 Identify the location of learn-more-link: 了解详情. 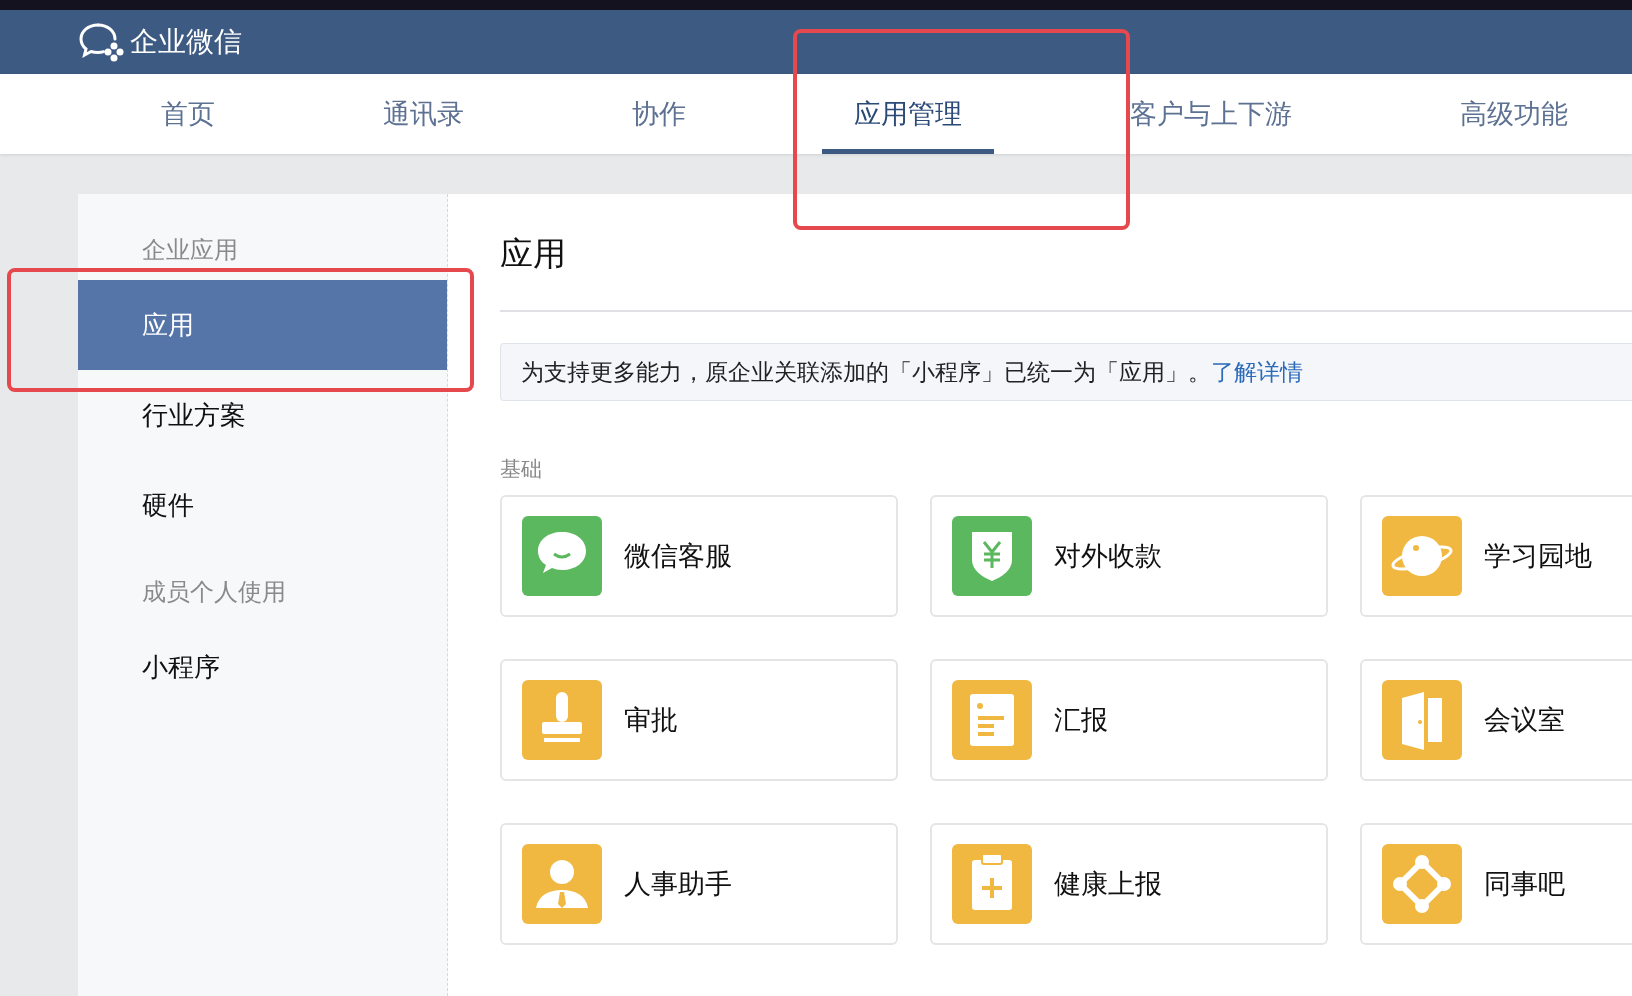
(1257, 372).